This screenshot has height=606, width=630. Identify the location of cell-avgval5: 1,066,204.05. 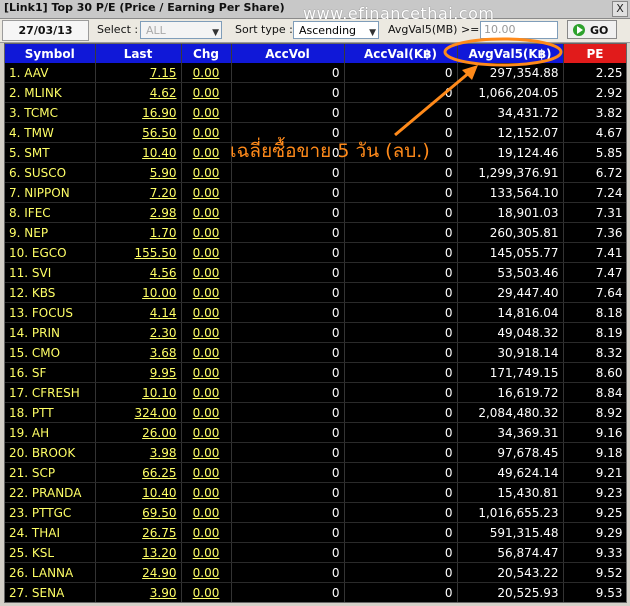
(510, 92).